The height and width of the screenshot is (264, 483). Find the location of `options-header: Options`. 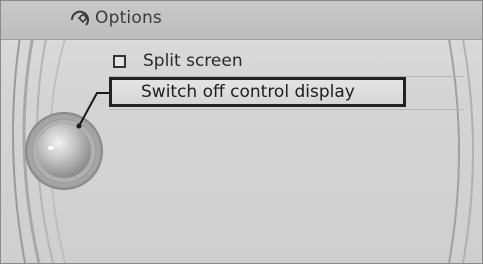

options-header: Options is located at coordinates (241, 20).